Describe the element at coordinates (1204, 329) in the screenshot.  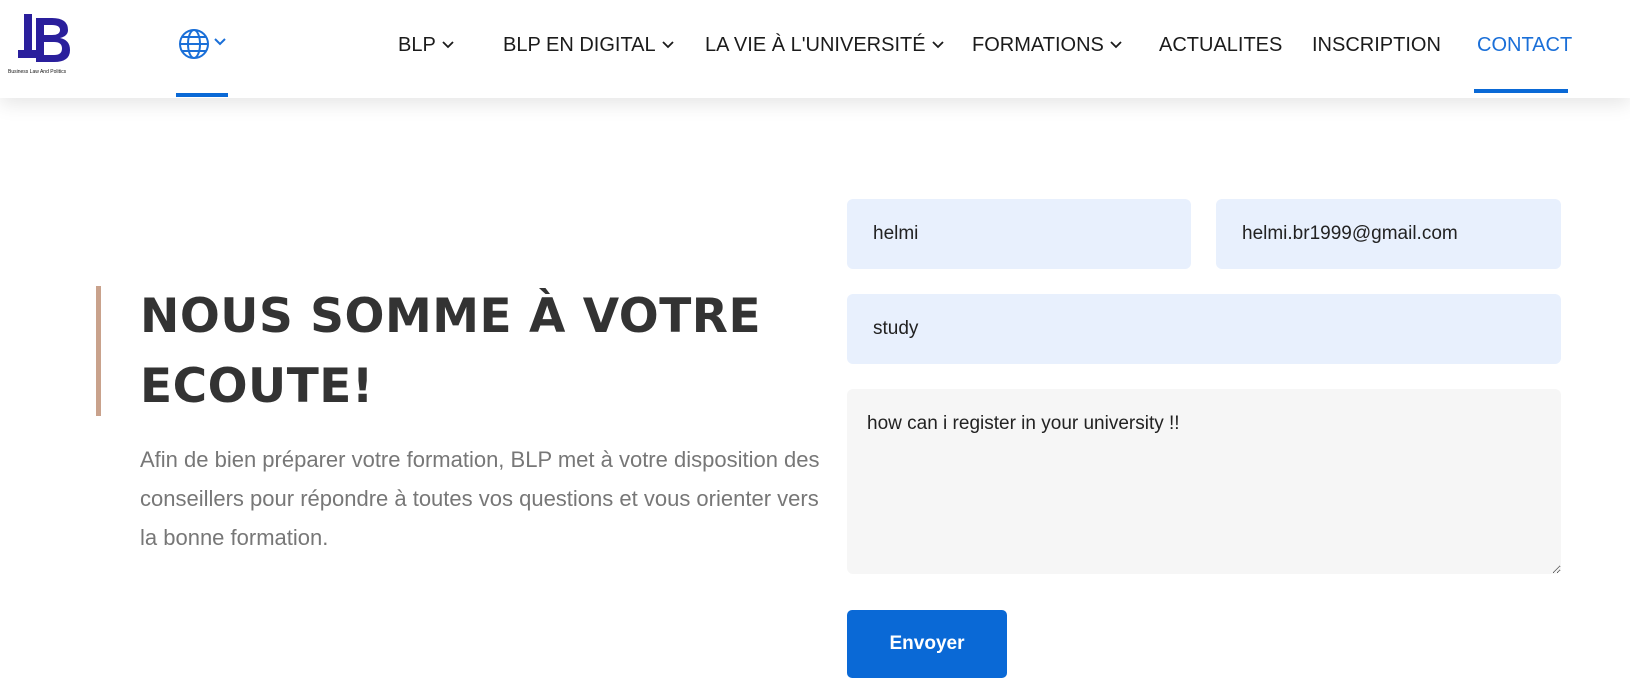
I see `subject-field` at that location.